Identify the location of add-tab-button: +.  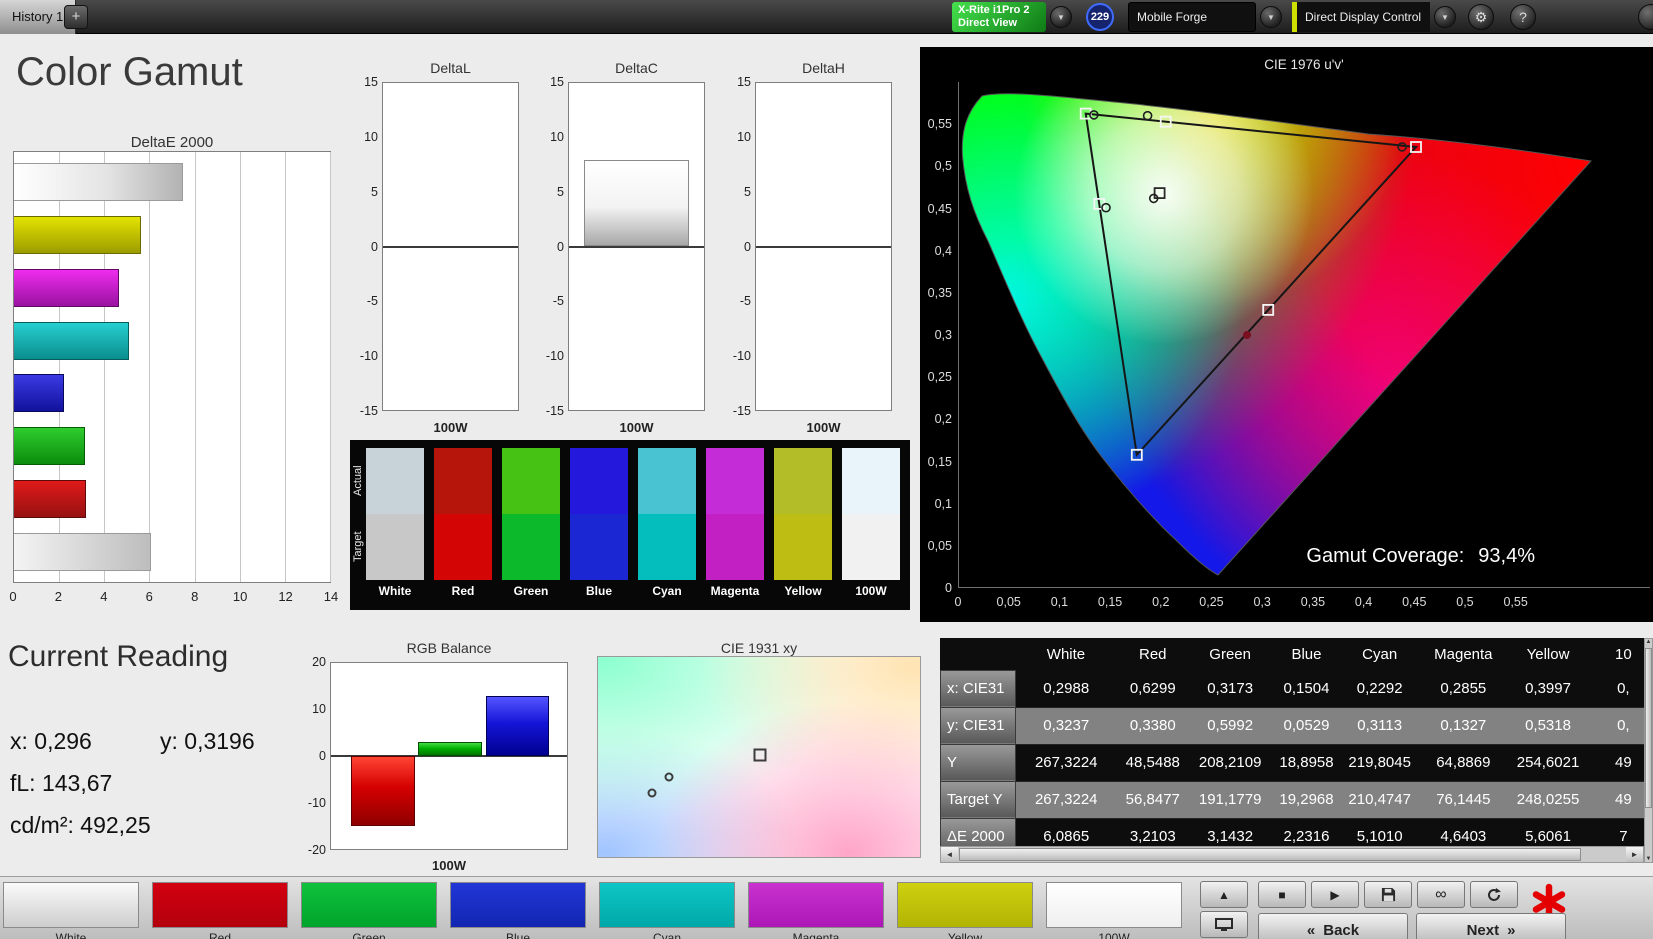
(76, 17).